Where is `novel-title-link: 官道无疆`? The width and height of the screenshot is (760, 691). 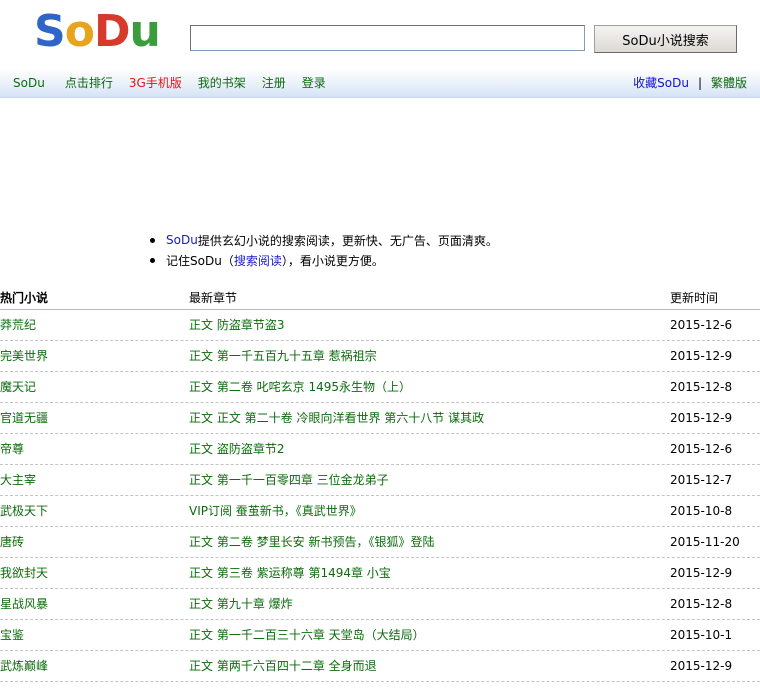 novel-title-link: 官道无疆 is located at coordinates (24, 418).